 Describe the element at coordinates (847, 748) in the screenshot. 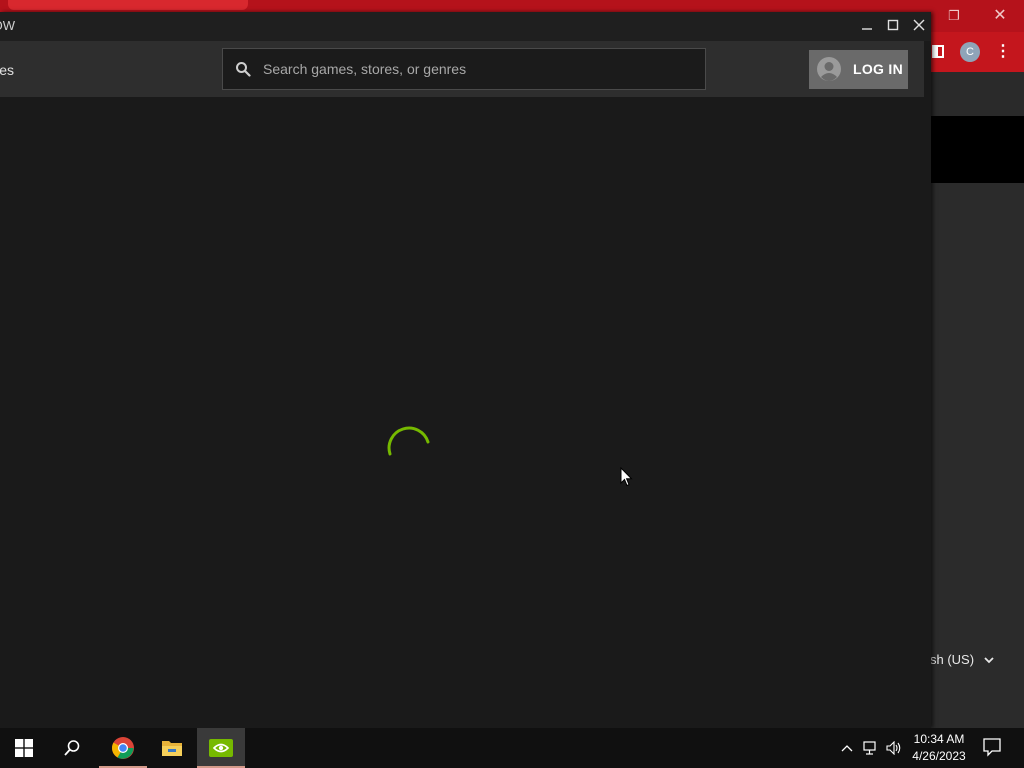

I see `chevron-up-icon` at that location.